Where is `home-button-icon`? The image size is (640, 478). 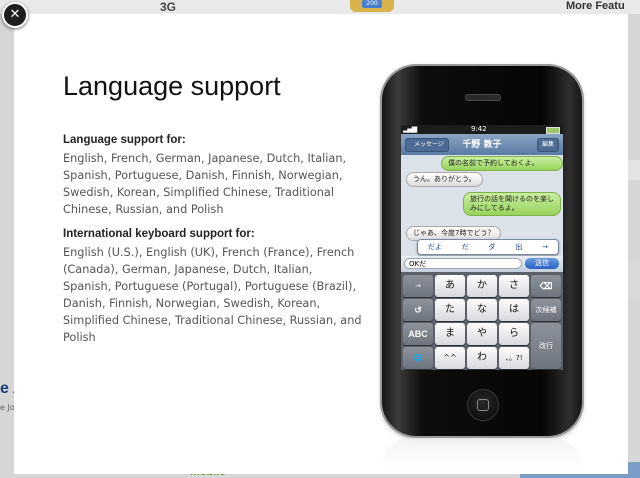 home-button-icon is located at coordinates (483, 405).